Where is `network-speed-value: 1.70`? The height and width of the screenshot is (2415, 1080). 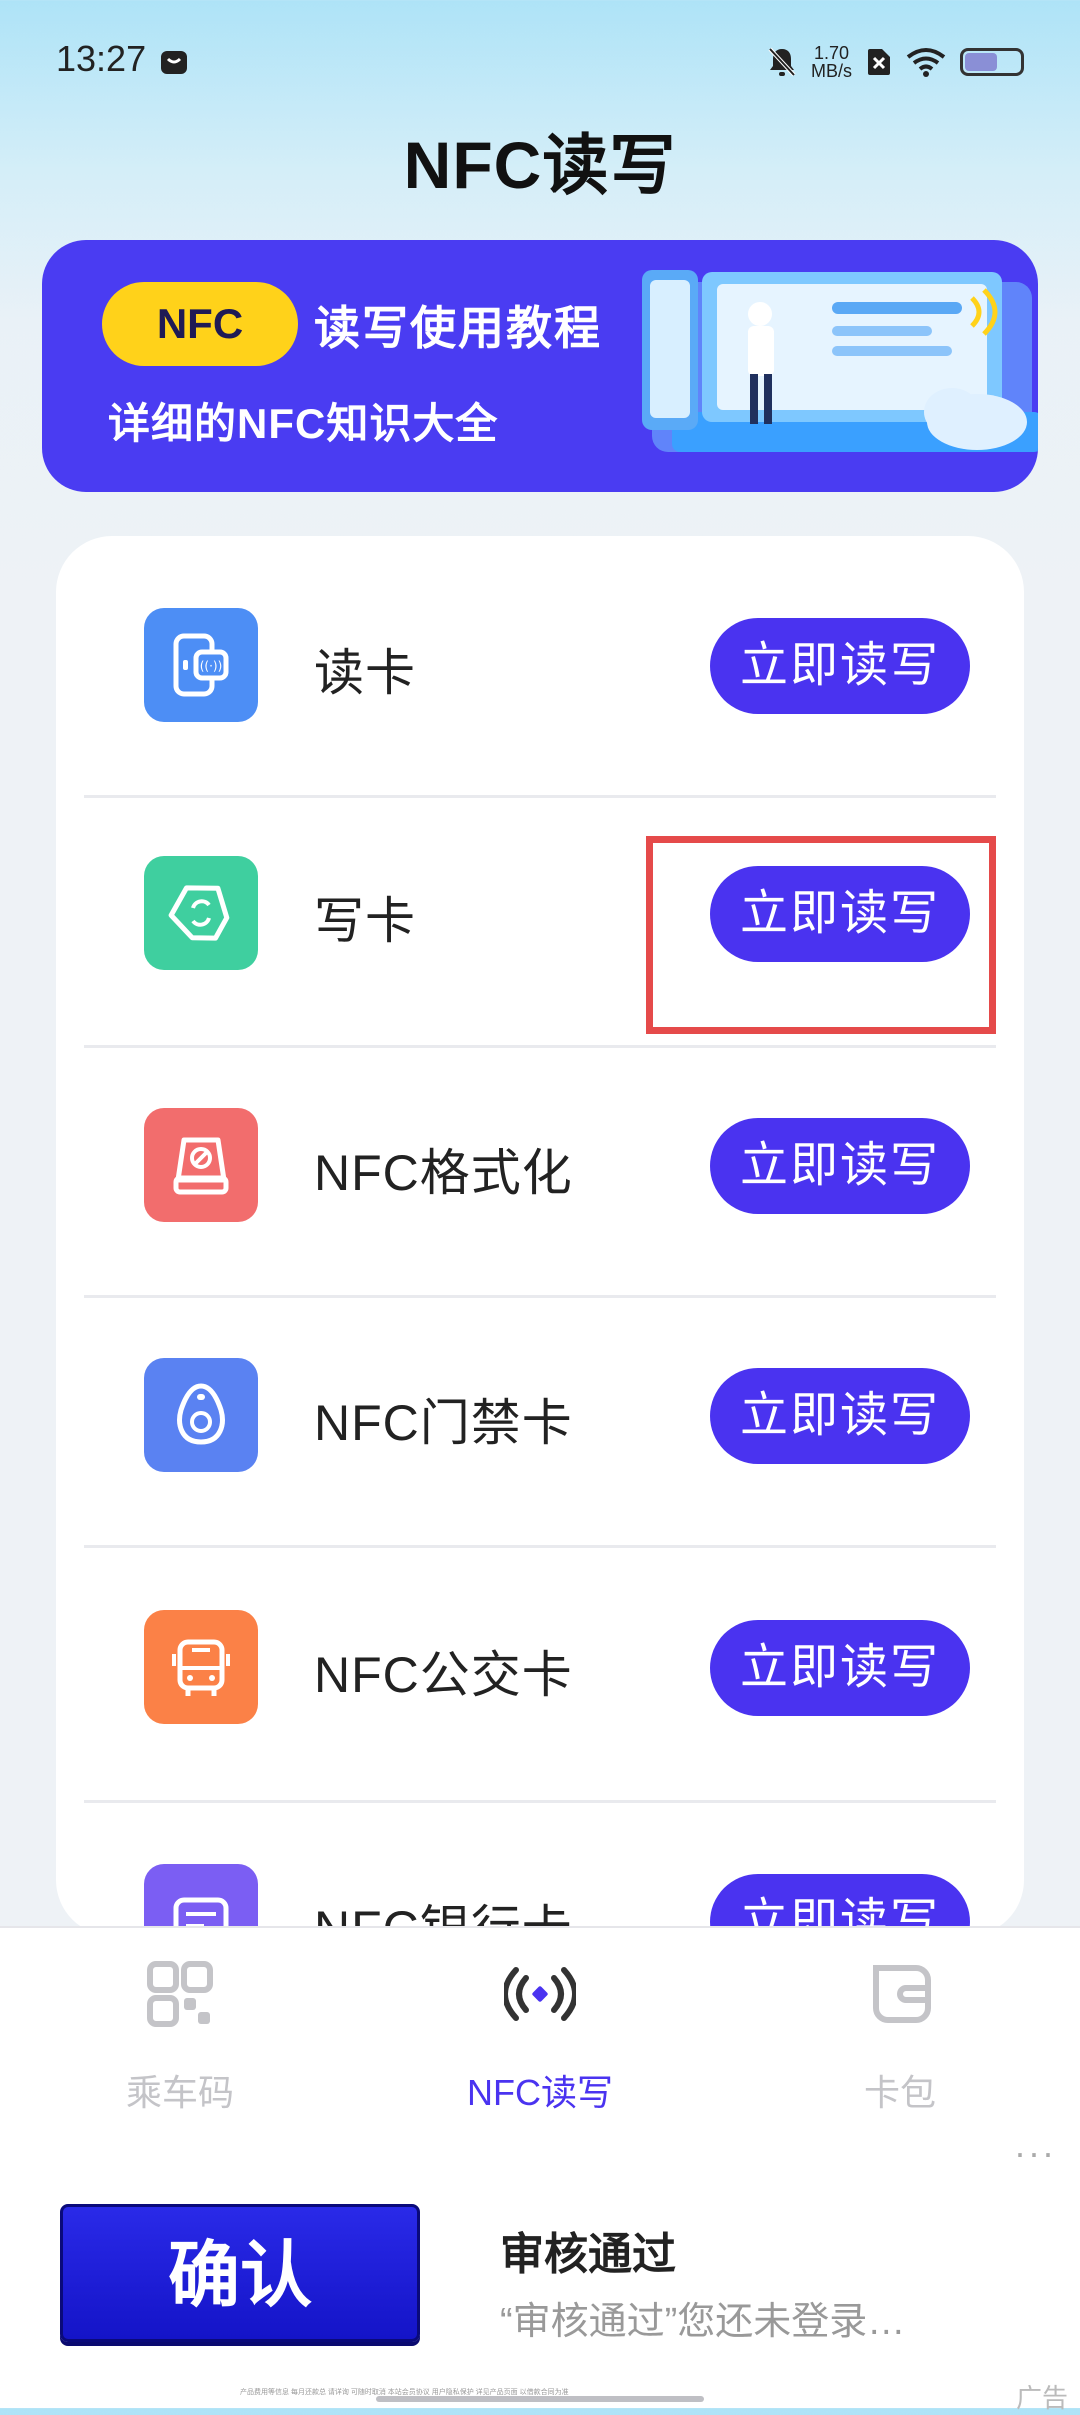 network-speed-value: 1.70 is located at coordinates (831, 53).